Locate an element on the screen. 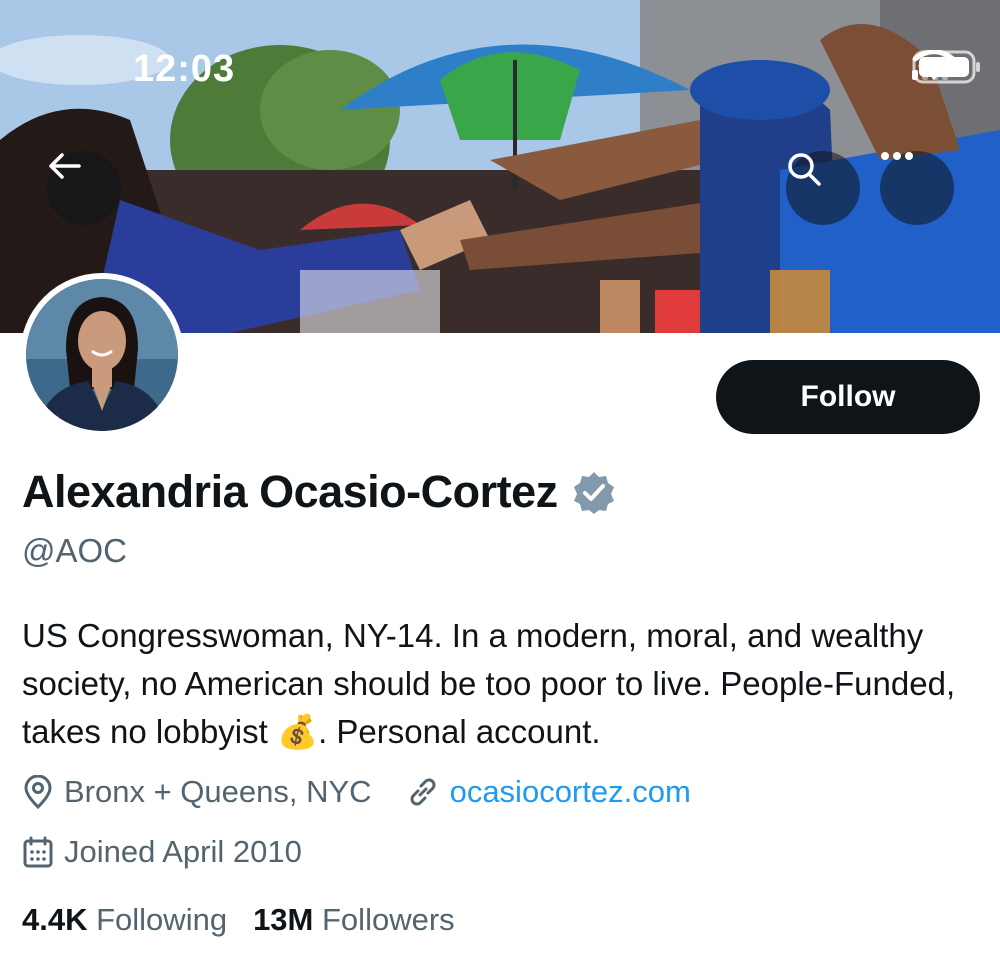 Image resolution: width=1000 pixels, height=966 pixels. follow-button: Follow is located at coordinates (848, 397).